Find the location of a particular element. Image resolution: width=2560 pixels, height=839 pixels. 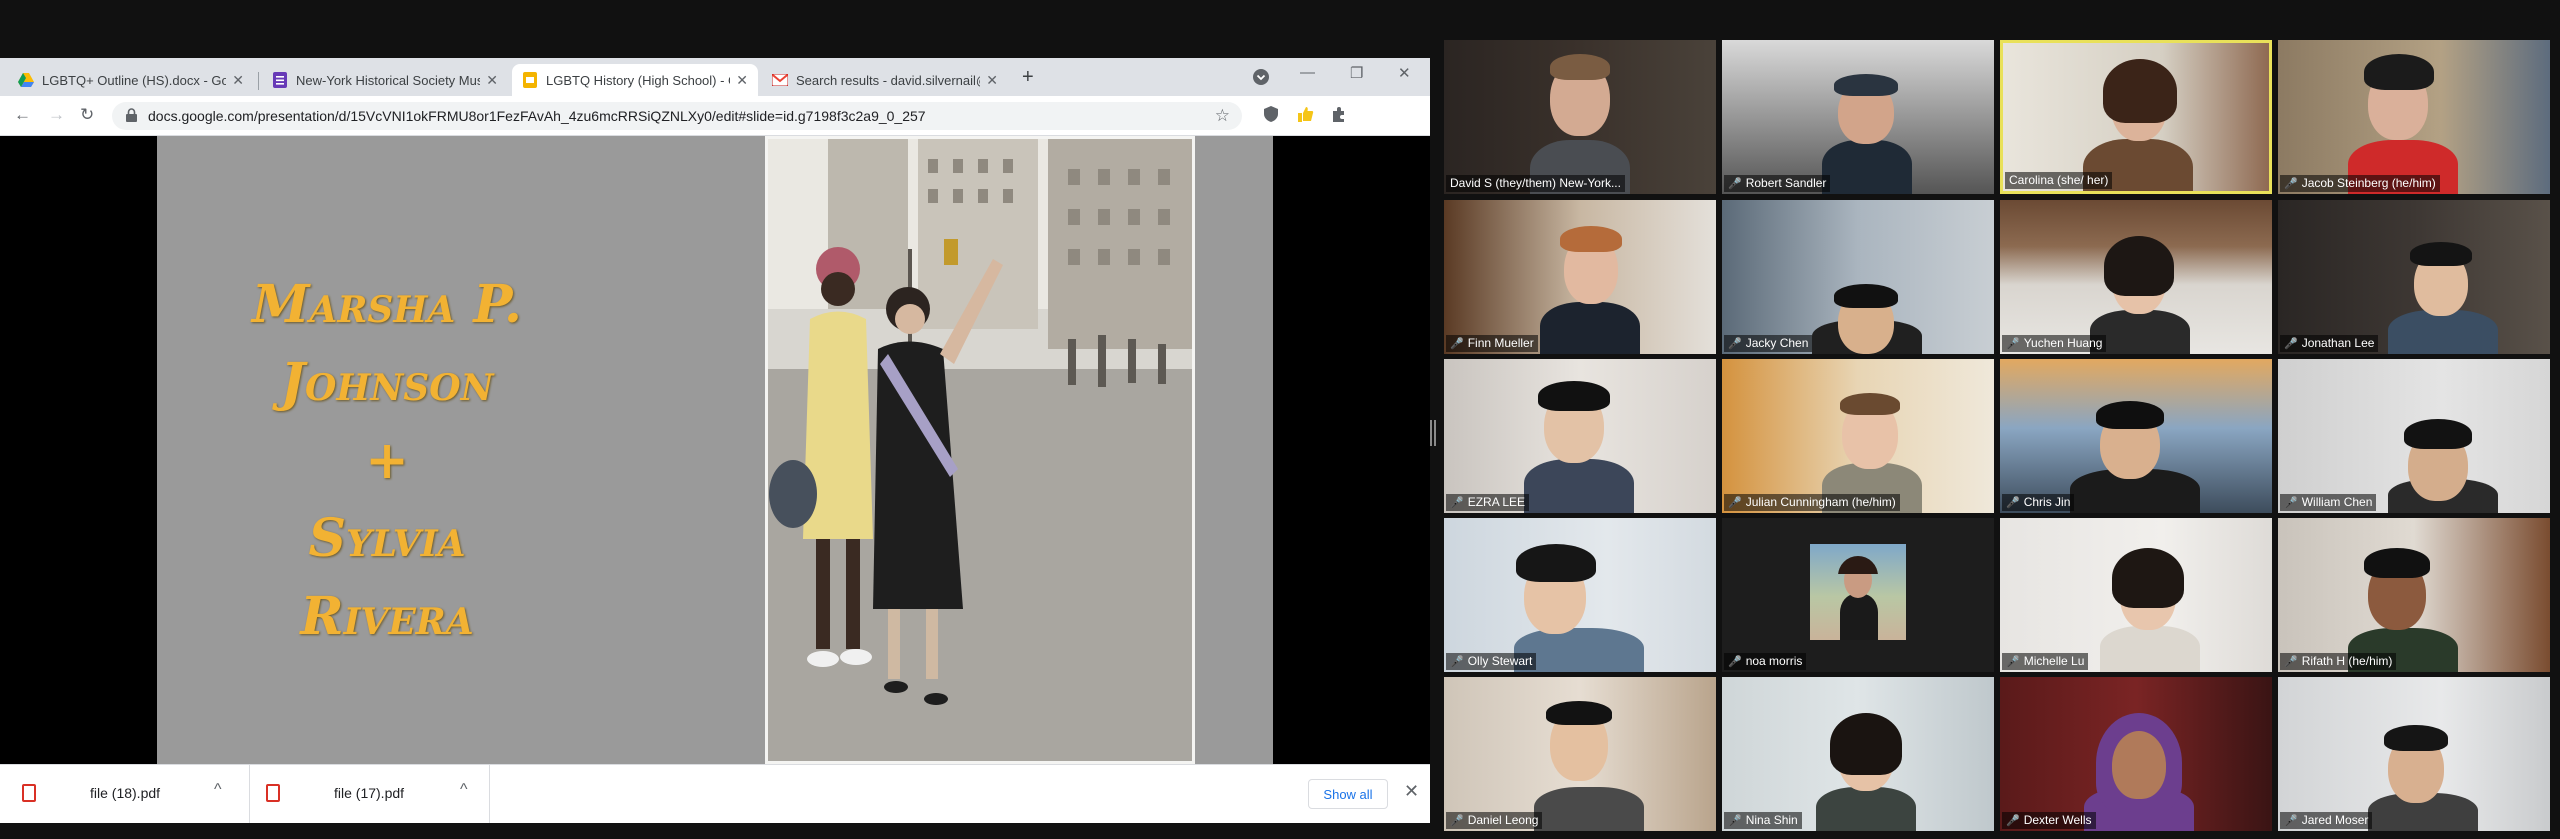

slide-title: Marsha P. Johnson + Sylvia Rivera is located at coordinates (387, 461).